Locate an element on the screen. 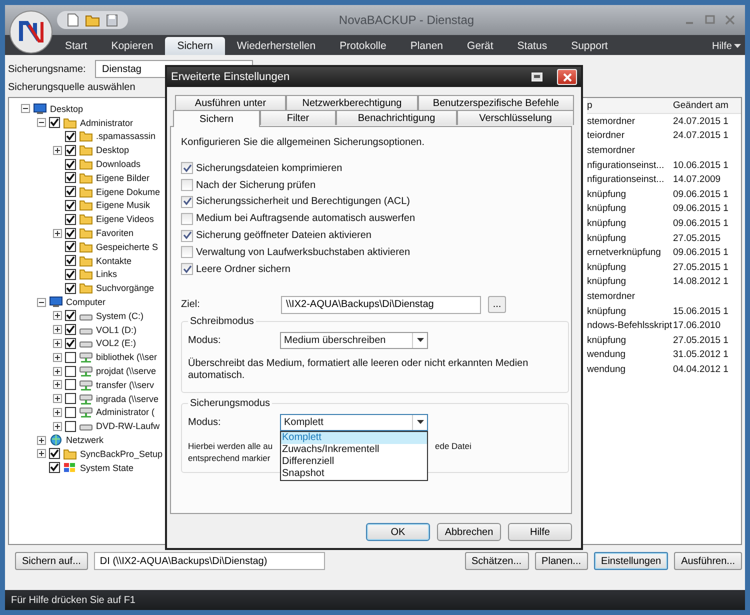 The width and height of the screenshot is (750, 615). table-cell: 27.05.2015 is located at coordinates (697, 238).